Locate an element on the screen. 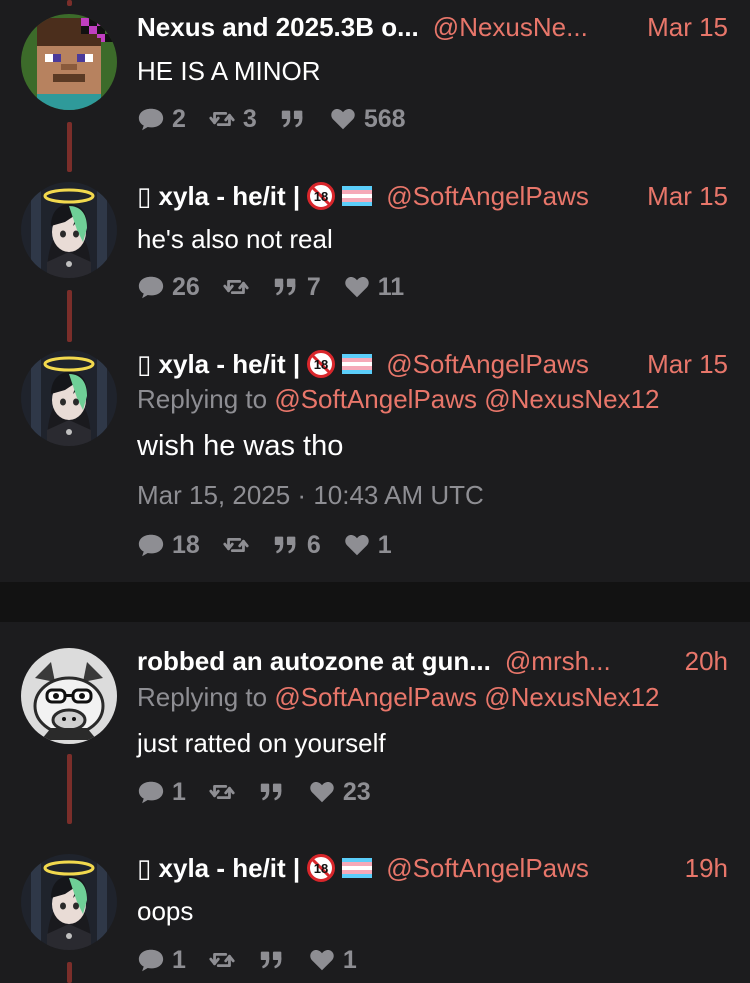  quote-count: 6 is located at coordinates (313, 544).